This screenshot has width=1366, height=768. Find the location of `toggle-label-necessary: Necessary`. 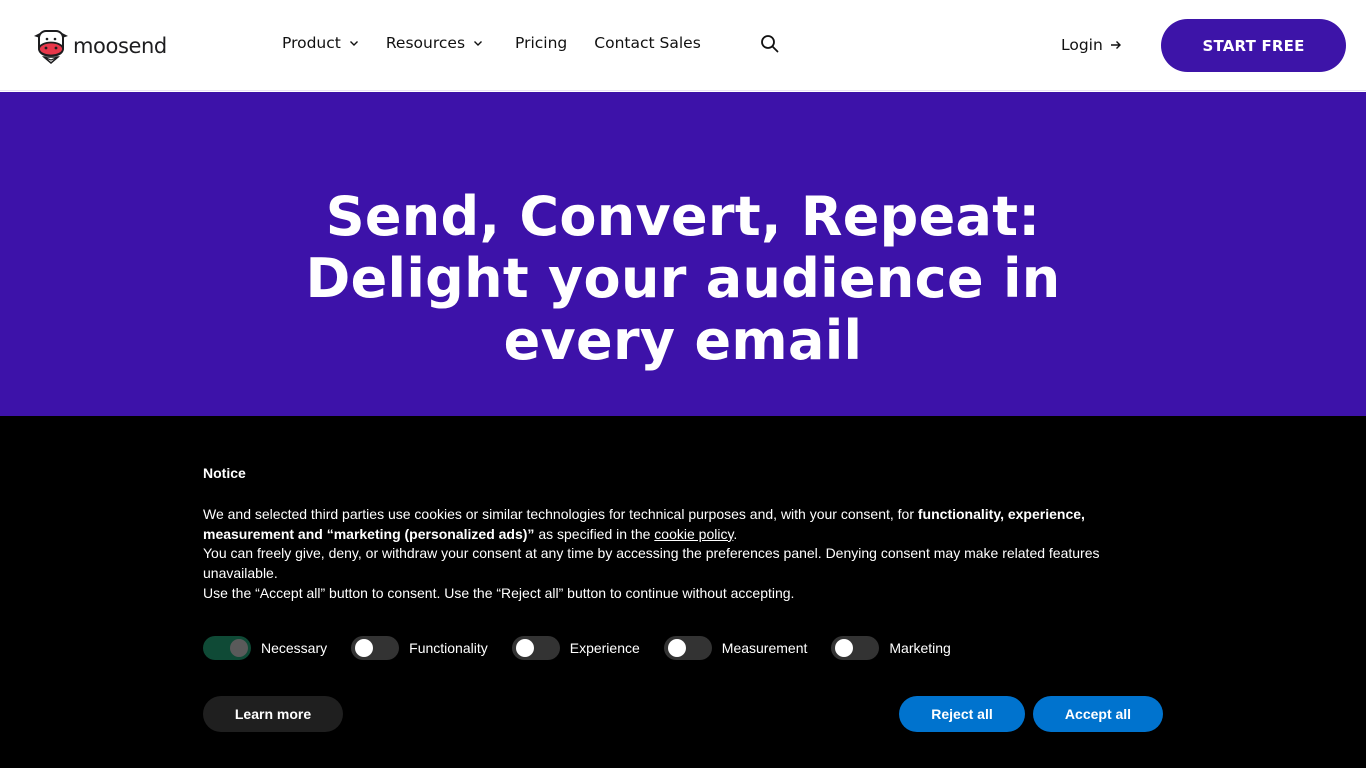

toggle-label-necessary: Necessary is located at coordinates (294, 648).